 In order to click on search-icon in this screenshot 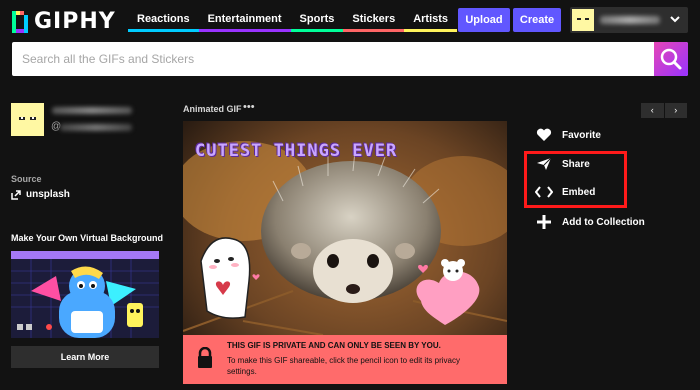, I will do `click(671, 59)`.